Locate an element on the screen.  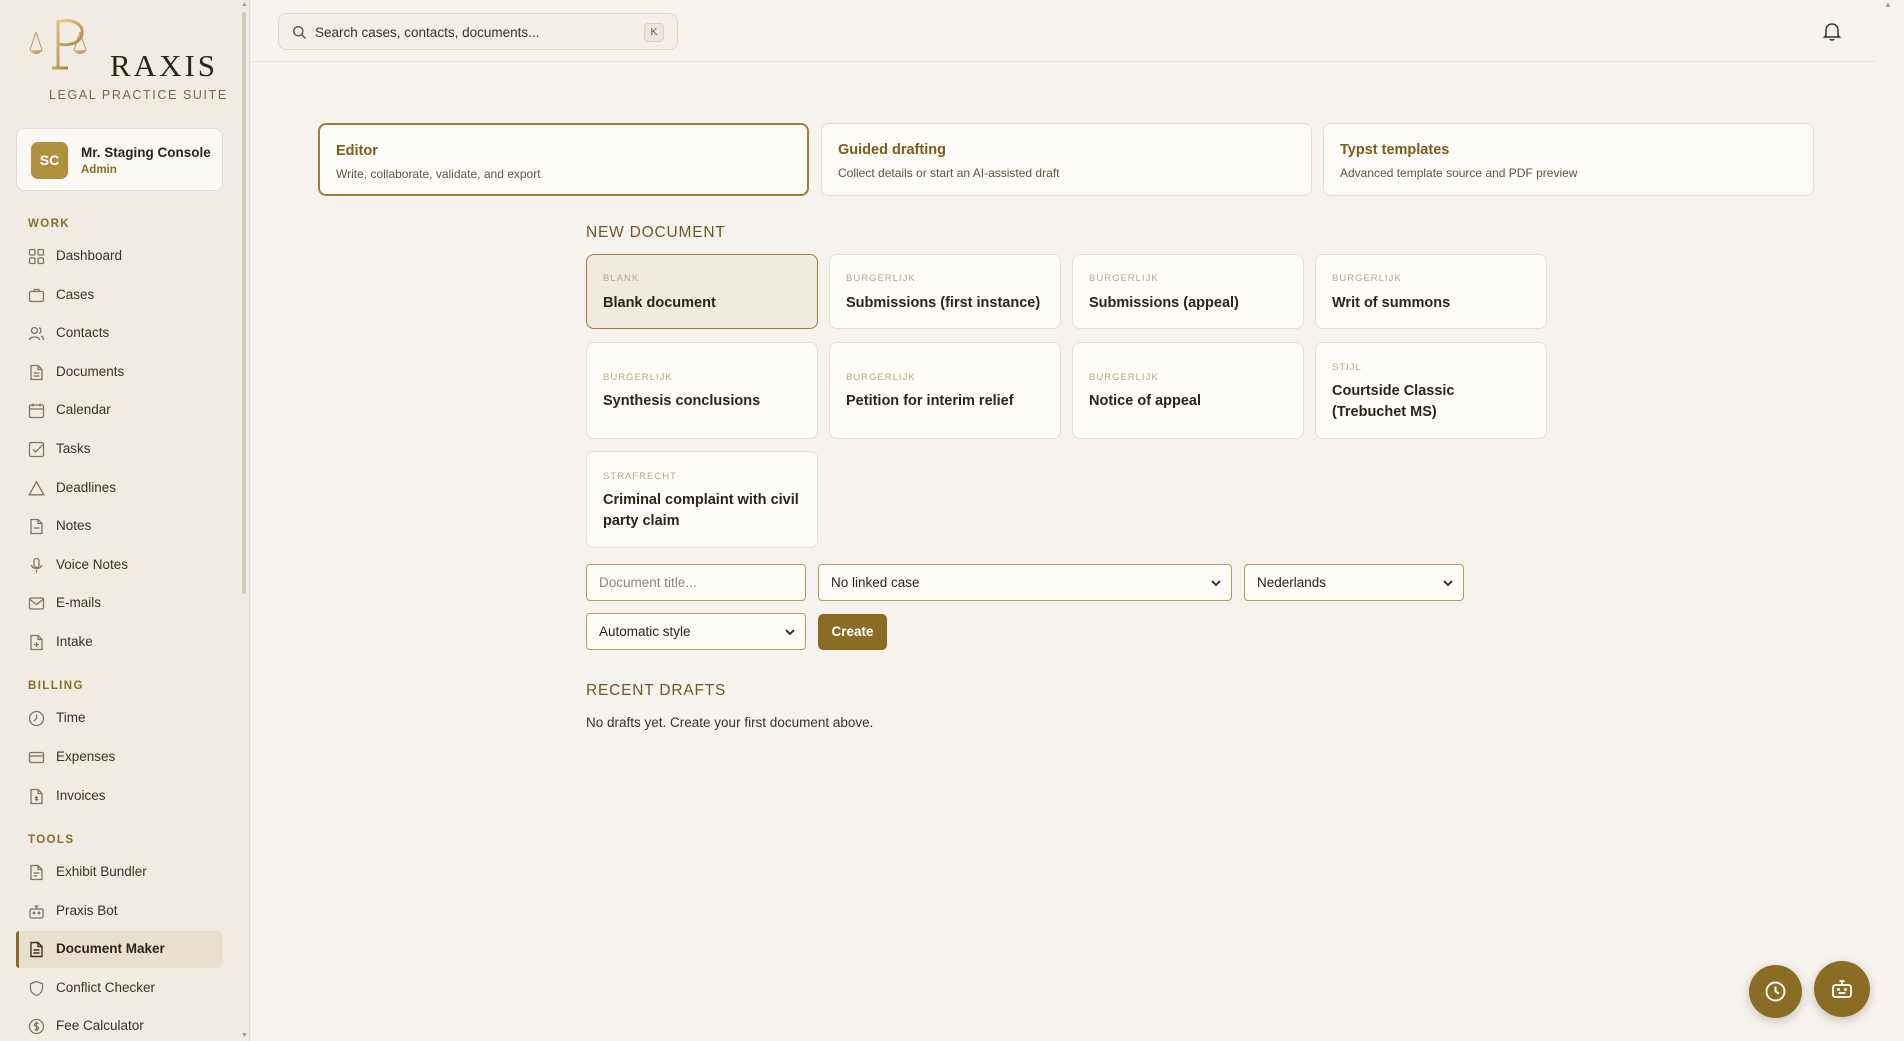
language-select: Nederlands is located at coordinates (1354, 582).